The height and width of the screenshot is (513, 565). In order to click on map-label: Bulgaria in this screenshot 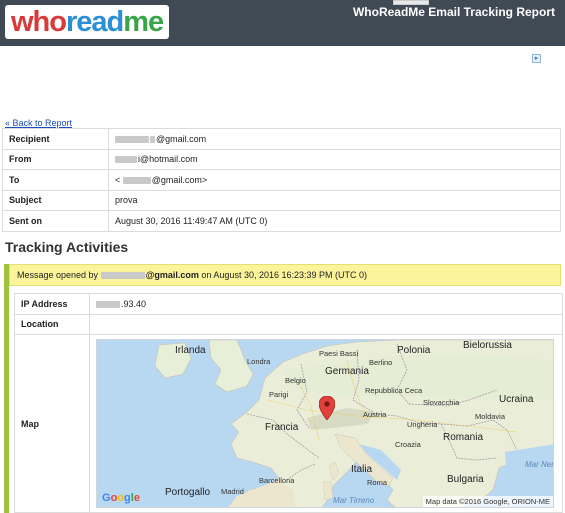, I will do `click(465, 479)`.